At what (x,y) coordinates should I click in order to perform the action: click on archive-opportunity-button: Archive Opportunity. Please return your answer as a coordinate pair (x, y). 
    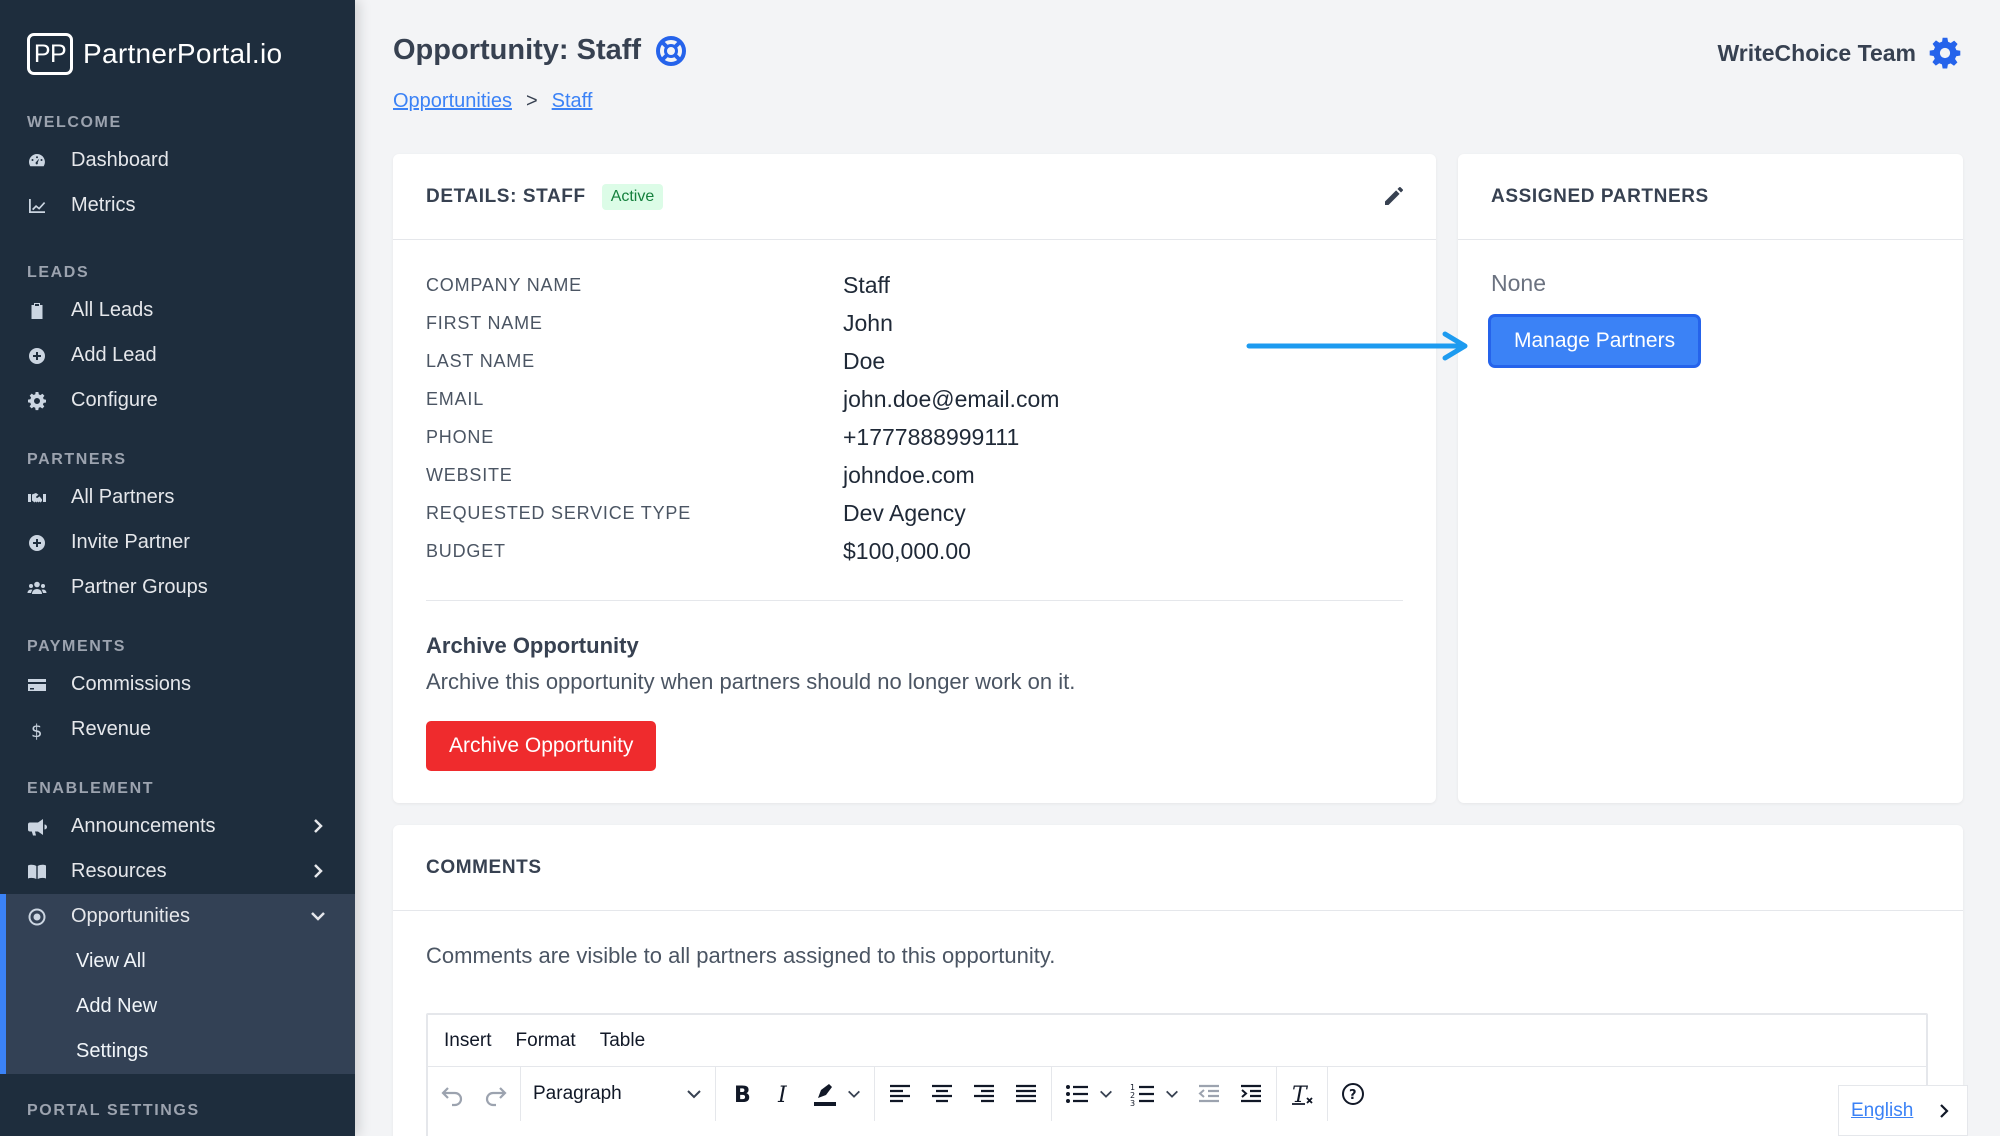
    Looking at the image, I should click on (541, 746).